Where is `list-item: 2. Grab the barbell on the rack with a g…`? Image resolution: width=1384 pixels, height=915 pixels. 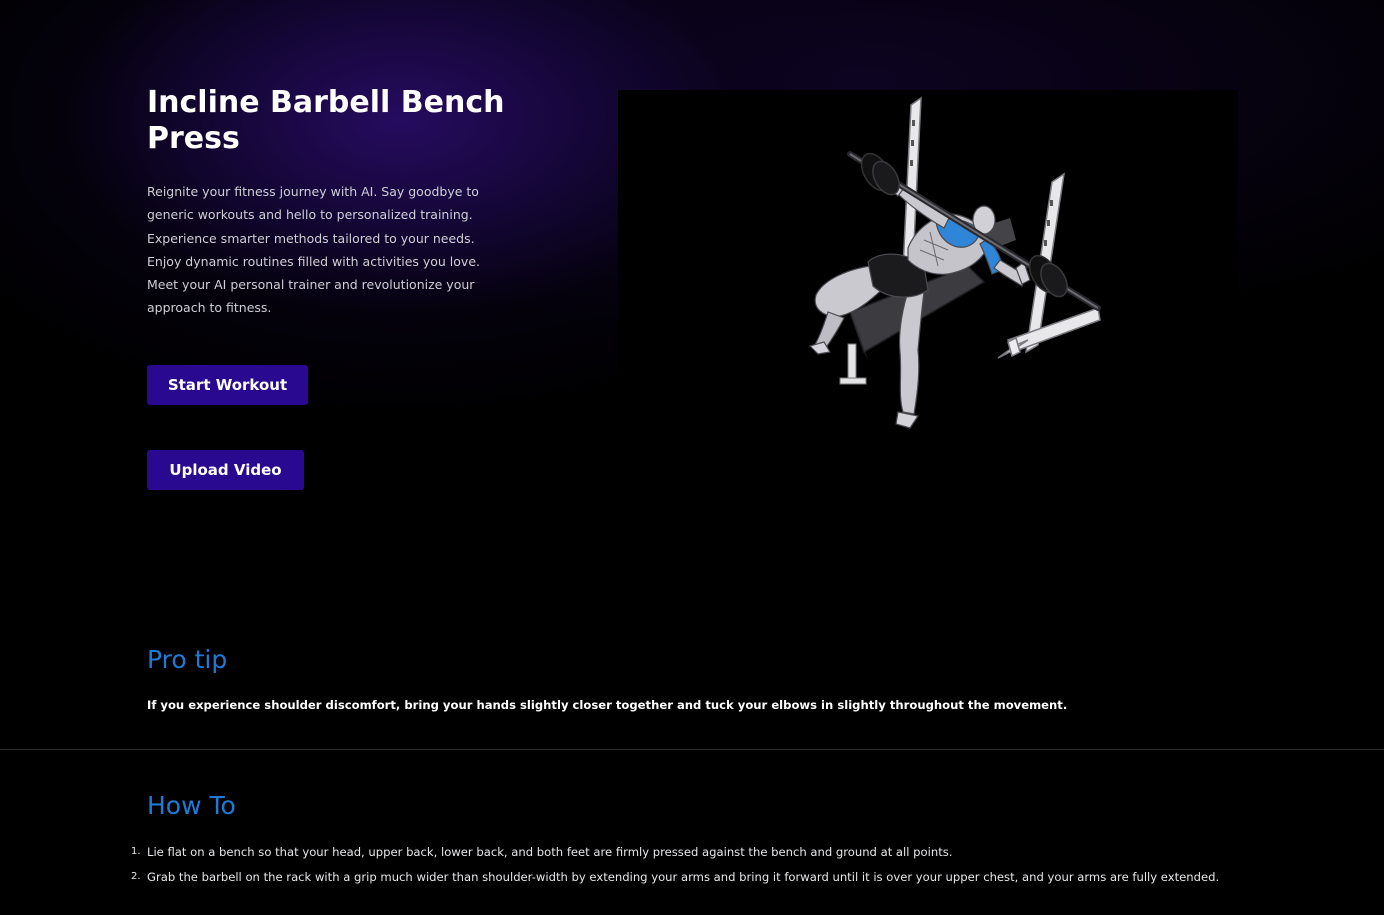
list-item: 2. Grab the barbell on the rack with a g… is located at coordinates (686, 877).